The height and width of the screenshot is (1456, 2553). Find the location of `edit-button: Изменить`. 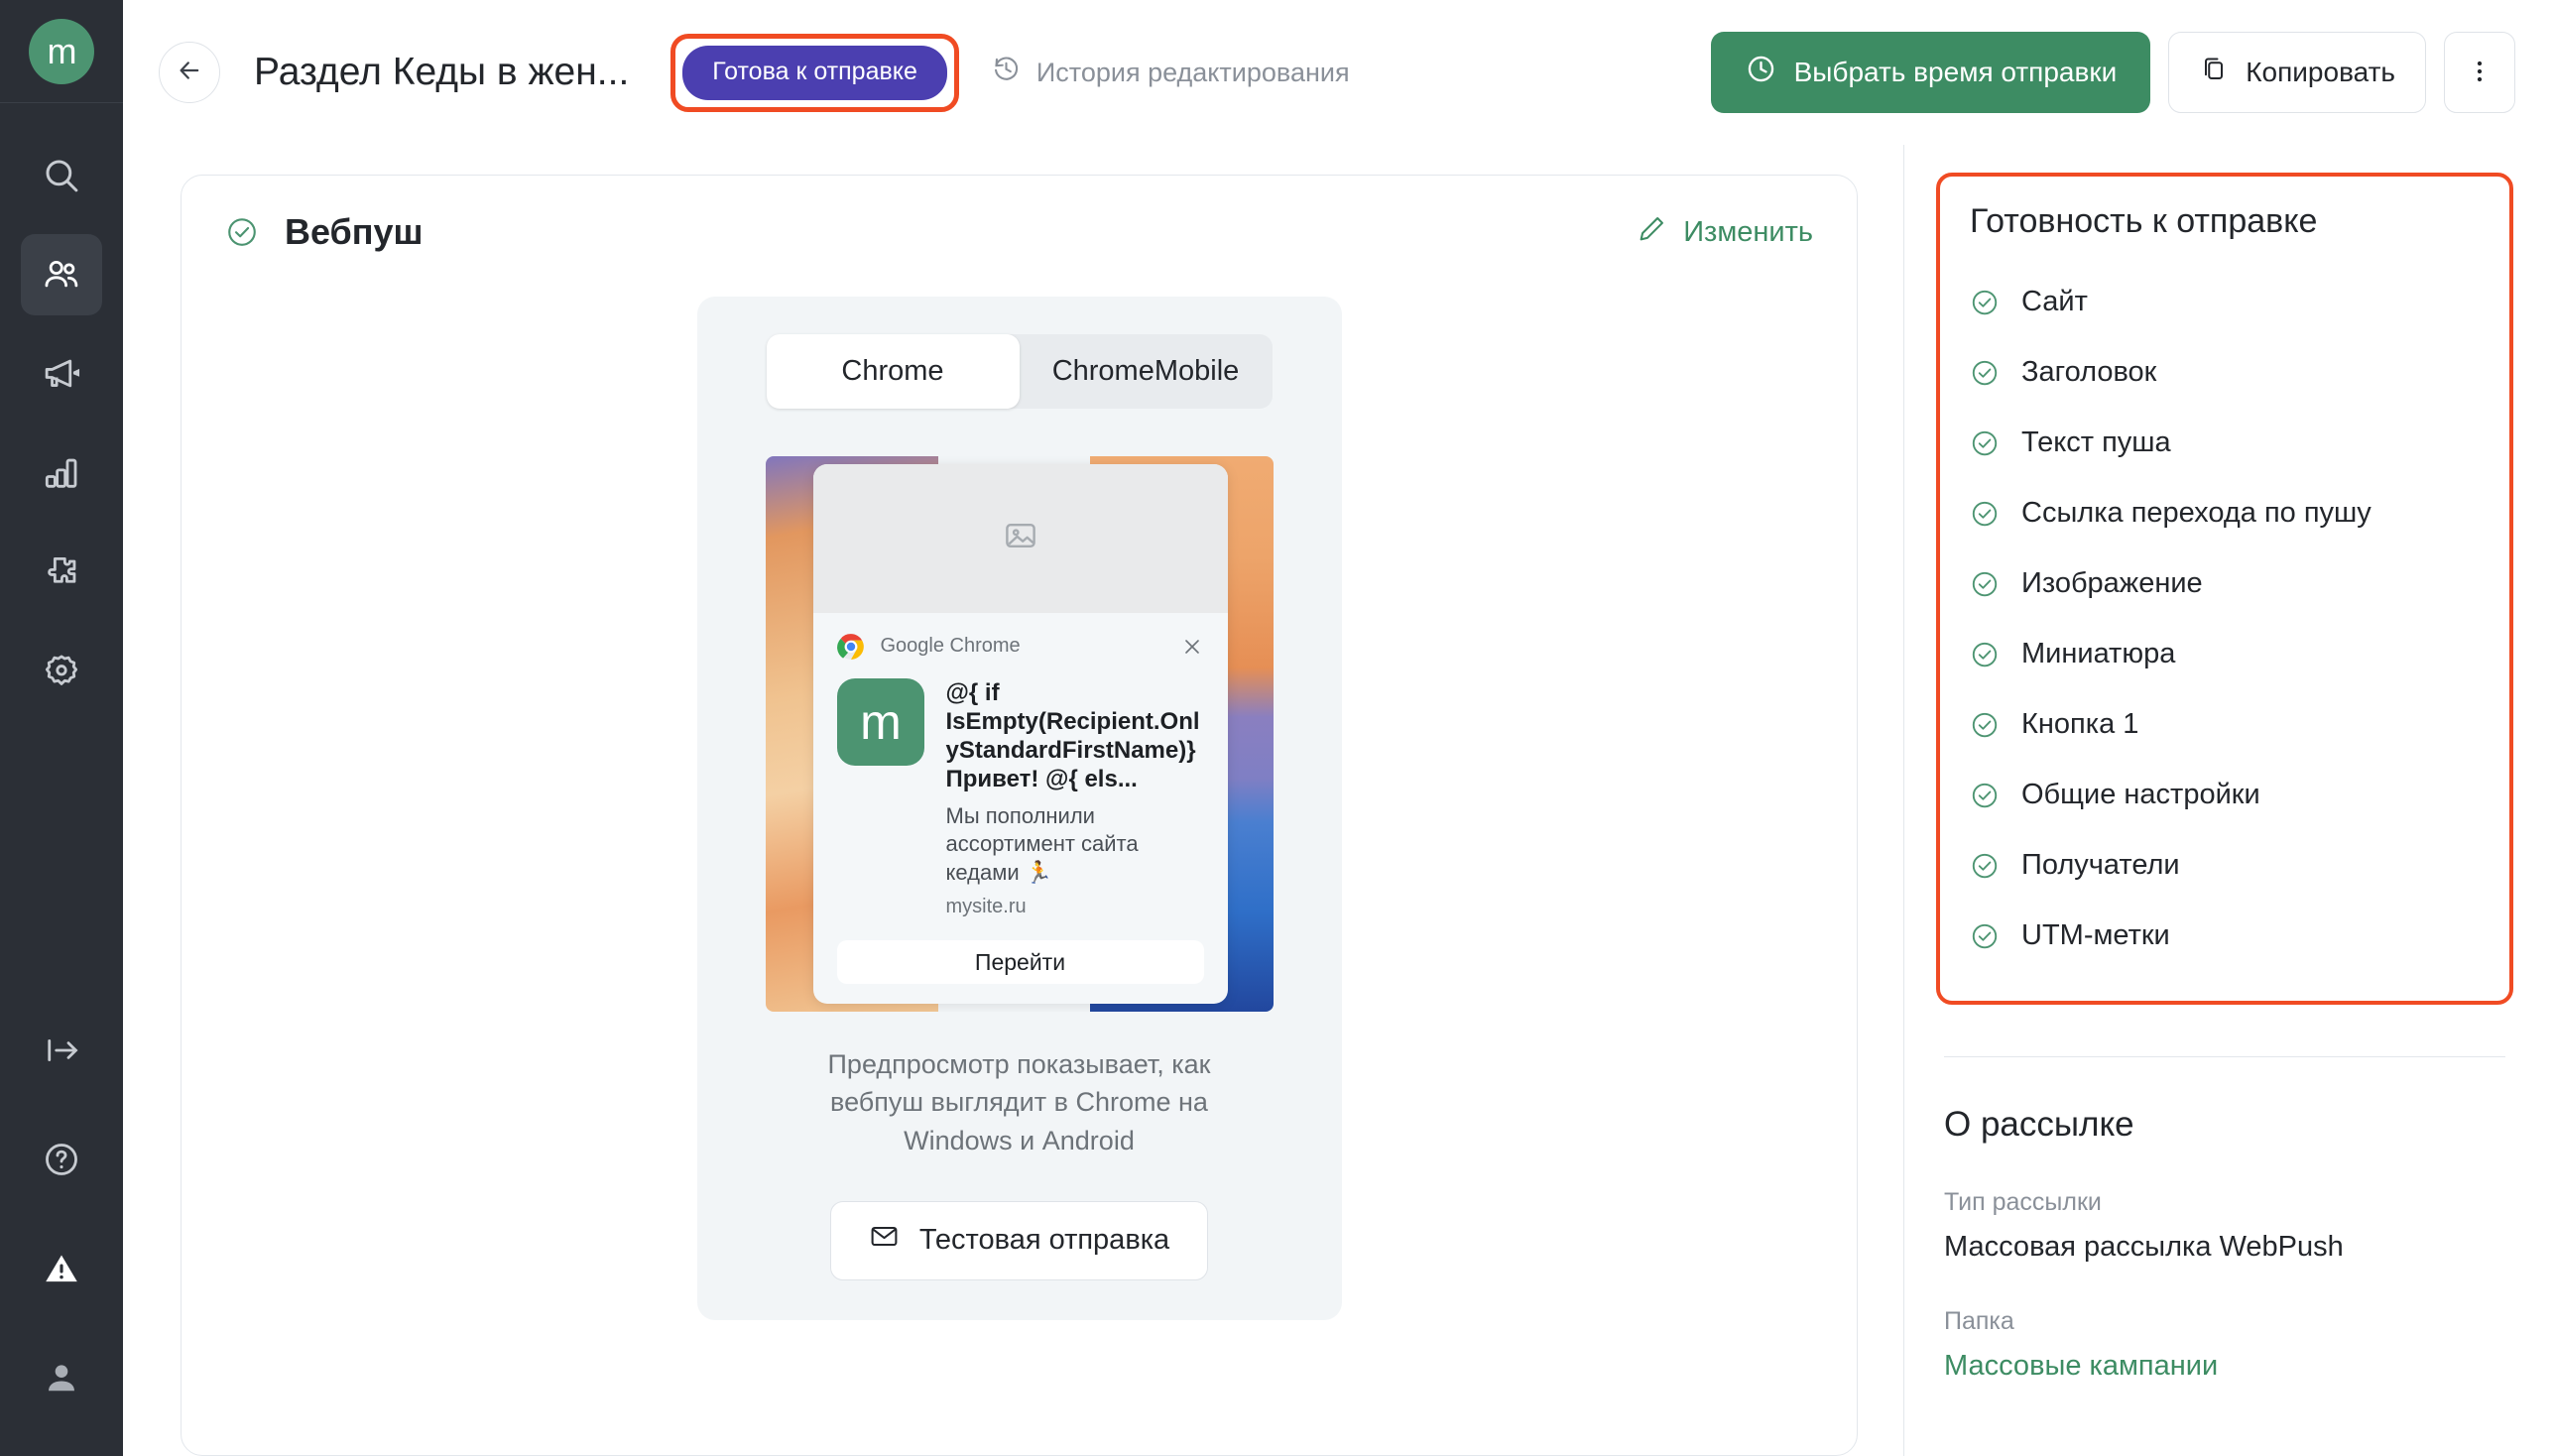

edit-button: Изменить is located at coordinates (1725, 232).